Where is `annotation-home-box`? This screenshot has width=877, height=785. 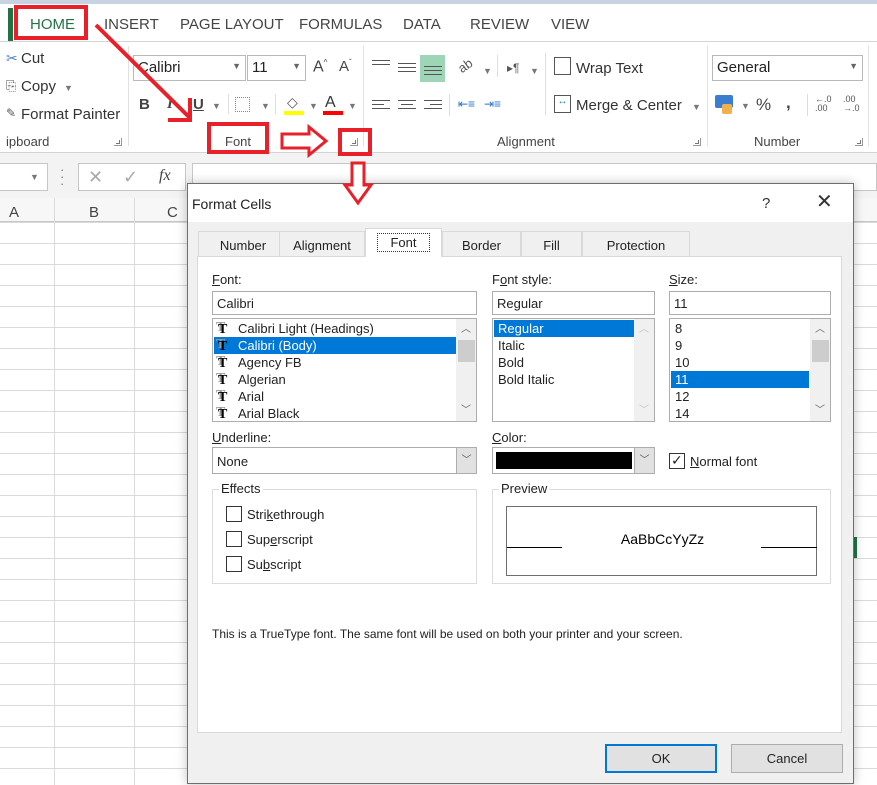
annotation-home-box is located at coordinates (51, 22).